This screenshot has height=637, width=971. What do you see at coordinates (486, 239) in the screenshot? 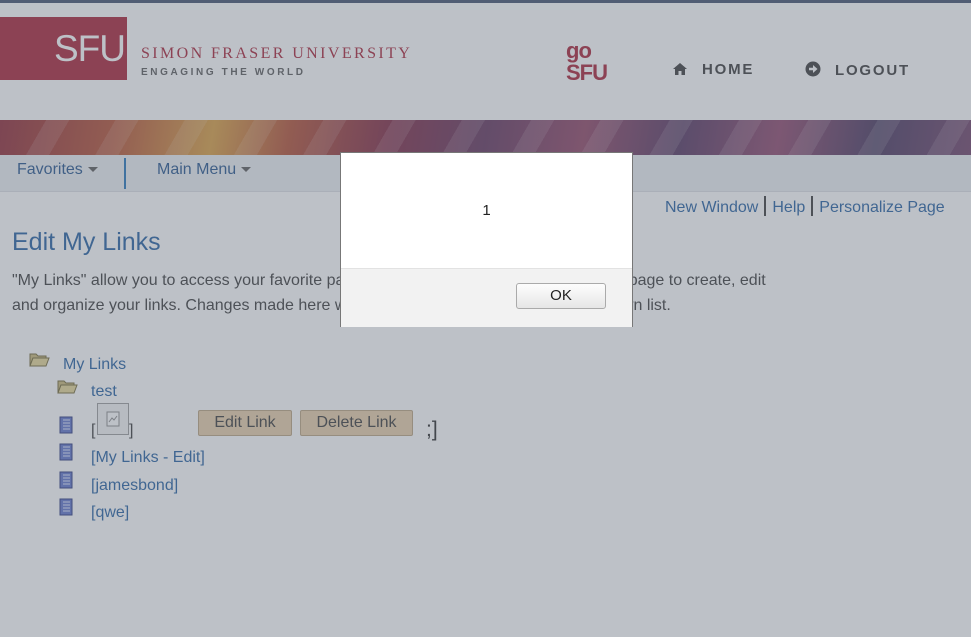
I see `alert-dialog: 1 OK` at bounding box center [486, 239].